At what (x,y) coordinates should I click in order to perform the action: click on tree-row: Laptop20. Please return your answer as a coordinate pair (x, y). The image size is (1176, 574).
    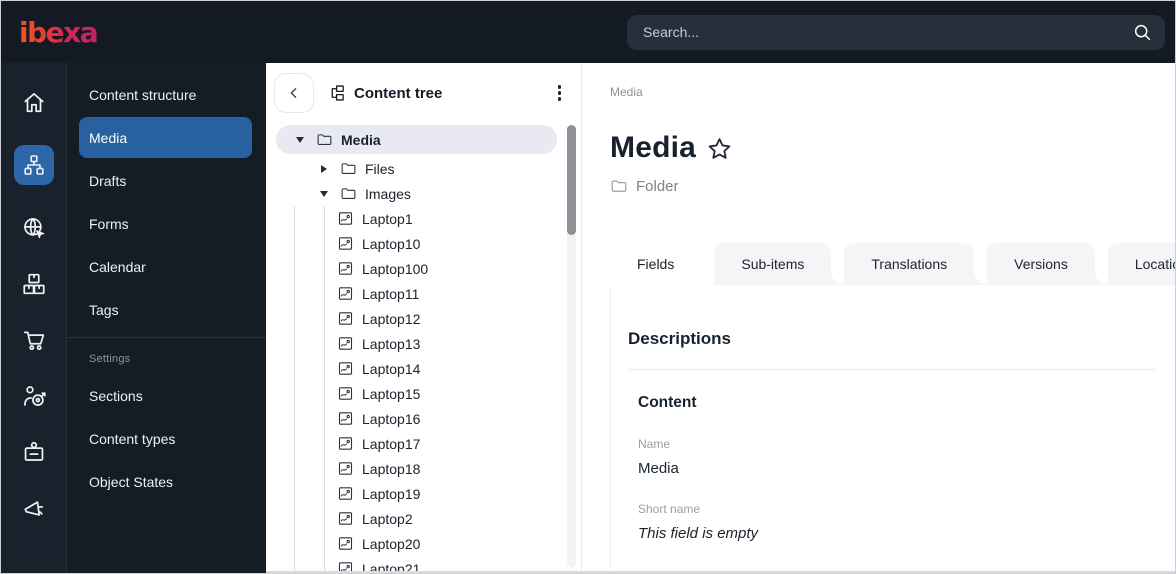
    Looking at the image, I should click on (416, 543).